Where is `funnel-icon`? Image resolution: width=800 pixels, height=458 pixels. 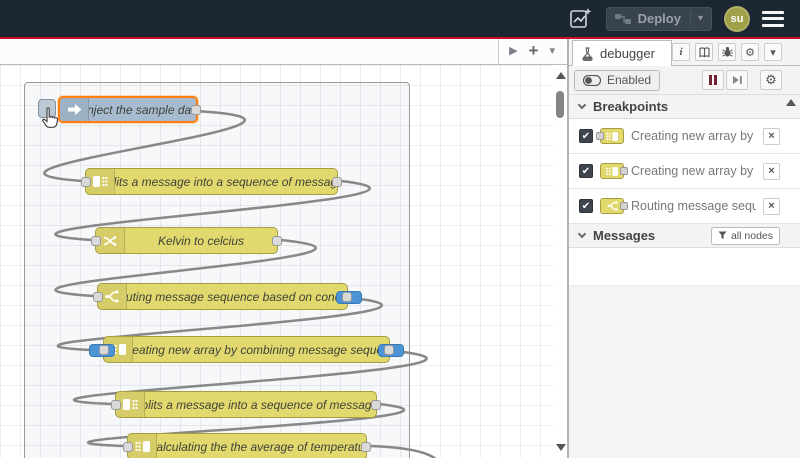
funnel-icon is located at coordinates (722, 235).